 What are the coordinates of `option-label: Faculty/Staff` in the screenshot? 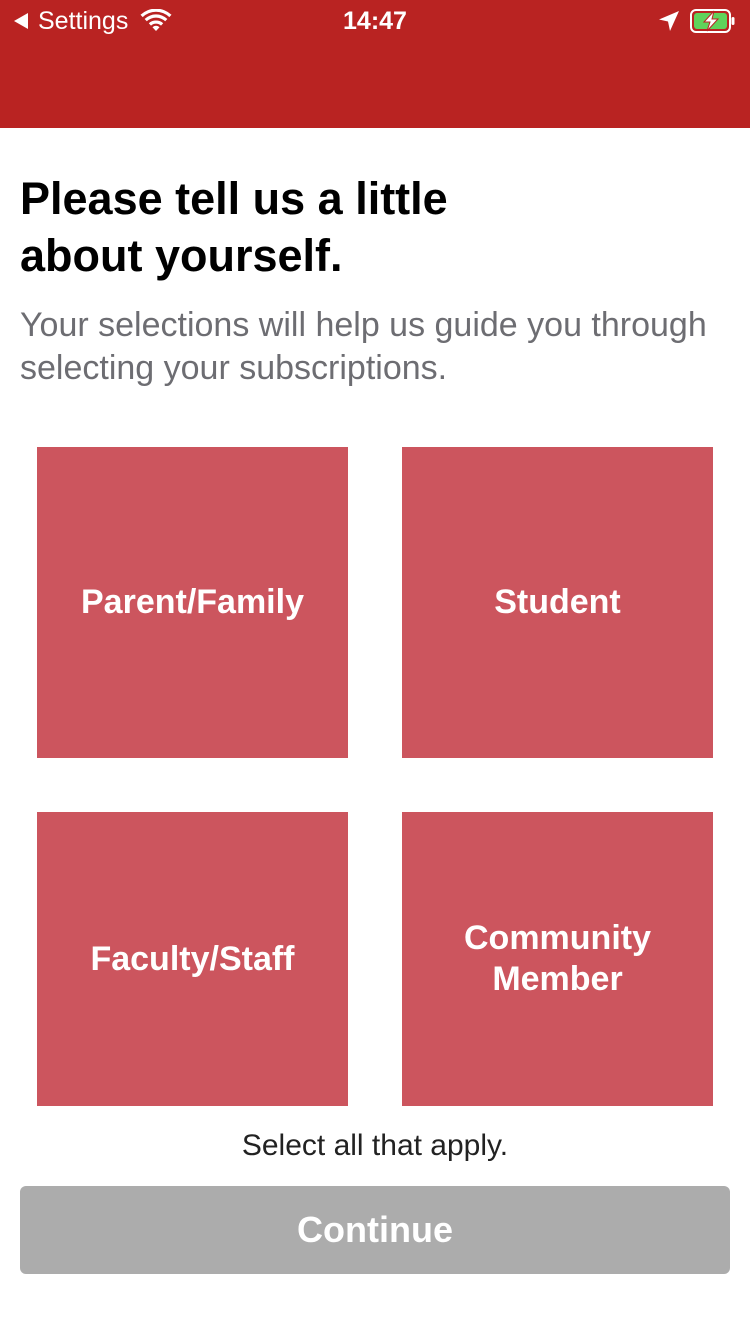 It's located at (192, 958).